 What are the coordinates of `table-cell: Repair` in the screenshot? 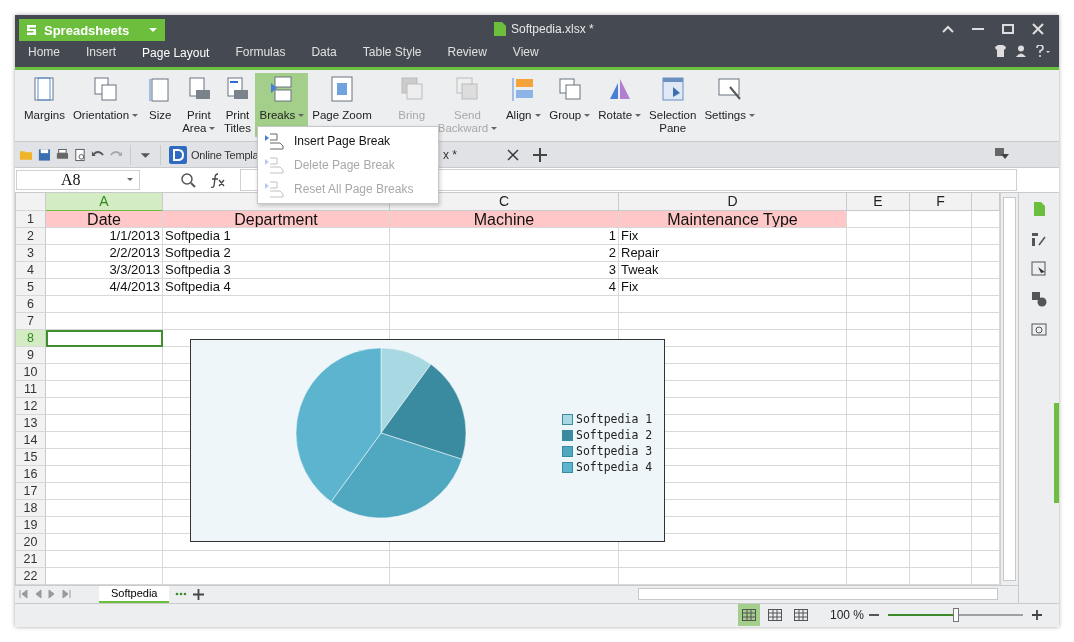 It's located at (733, 253).